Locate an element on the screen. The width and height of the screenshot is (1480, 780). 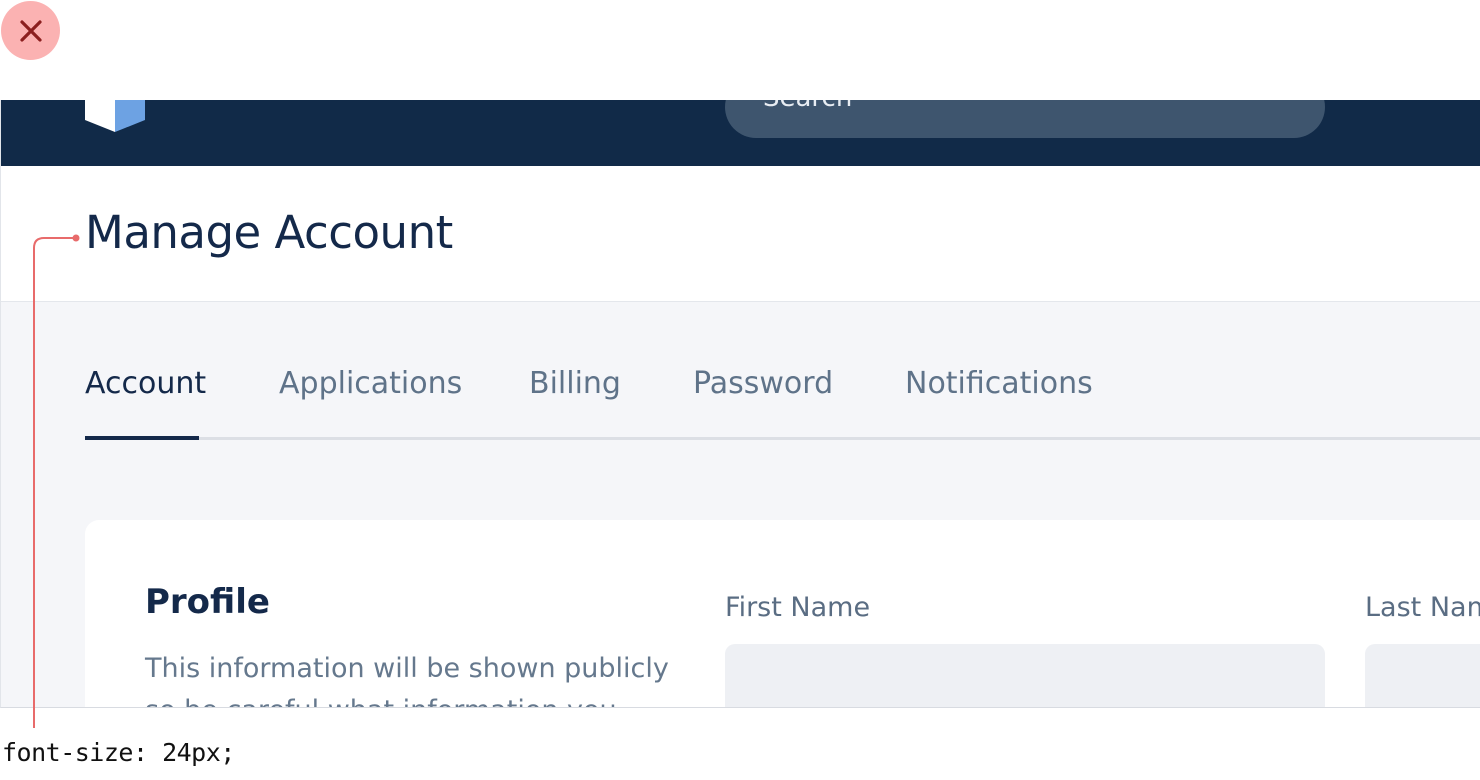
last-name-label: Last Name is located at coordinates (1422, 607).